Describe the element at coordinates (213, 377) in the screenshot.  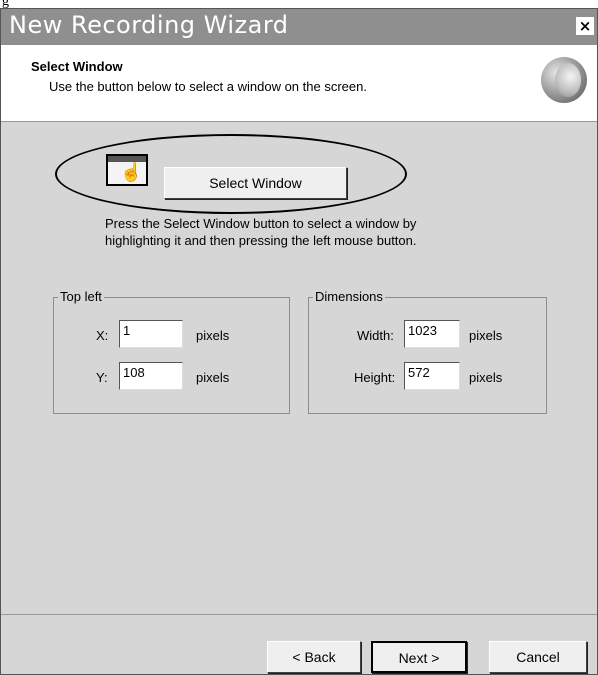
I see `y-unit: pixels` at that location.